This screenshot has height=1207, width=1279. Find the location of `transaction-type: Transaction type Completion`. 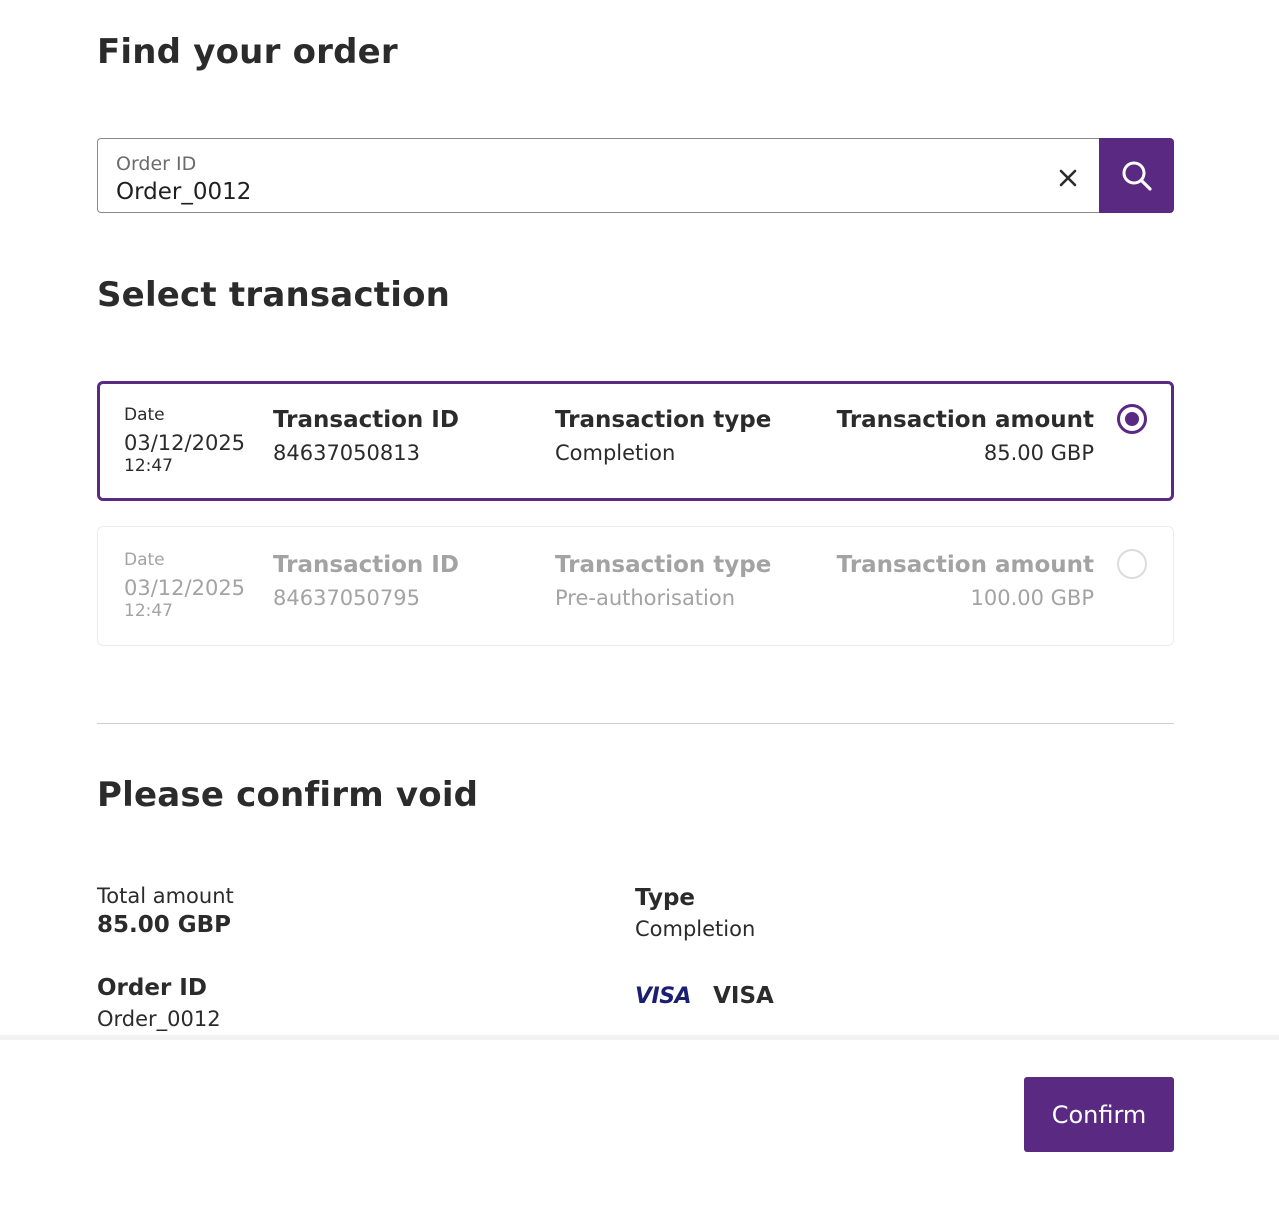

transaction-type: Transaction type Completion is located at coordinates (663, 436).